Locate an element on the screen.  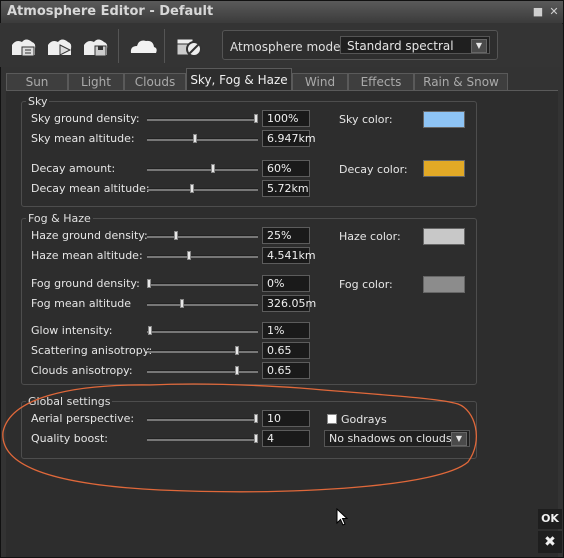
fog-color-label: Fog color: is located at coordinates (366, 284).